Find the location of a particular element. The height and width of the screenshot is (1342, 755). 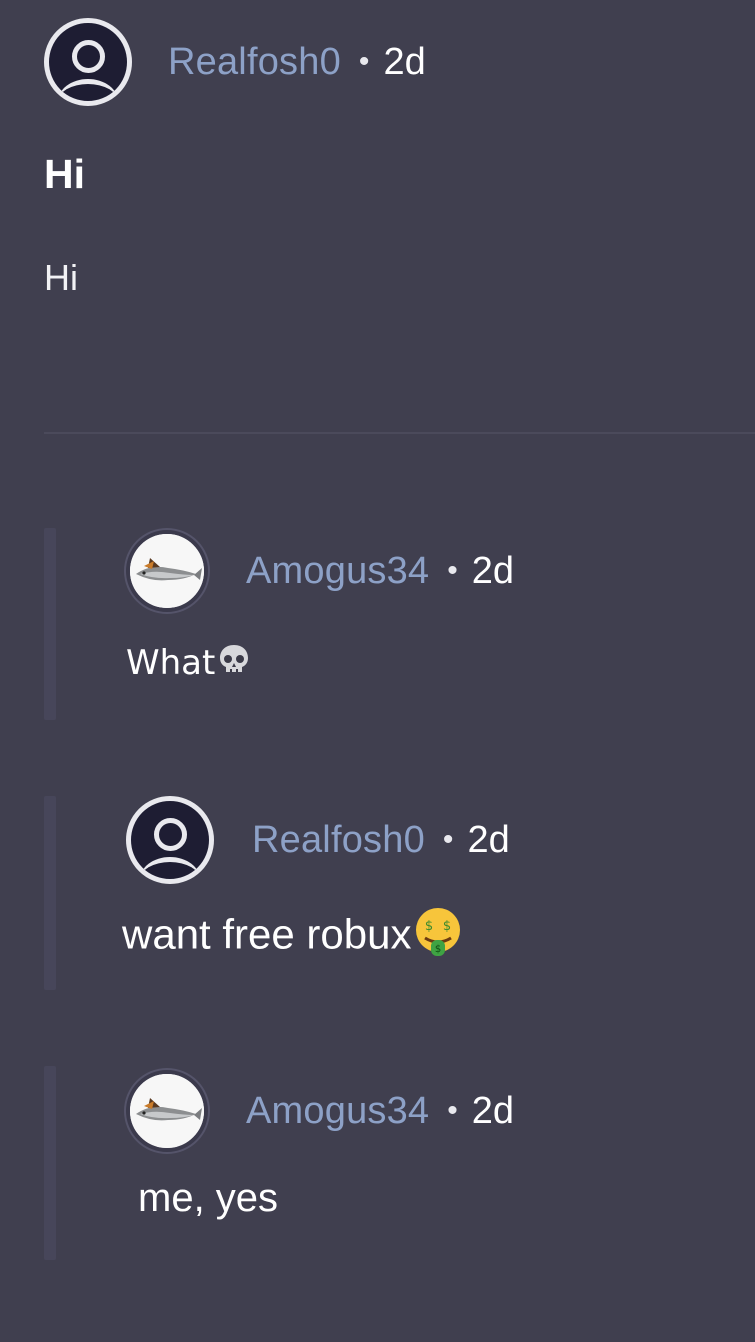

post-divider is located at coordinates (399, 433).